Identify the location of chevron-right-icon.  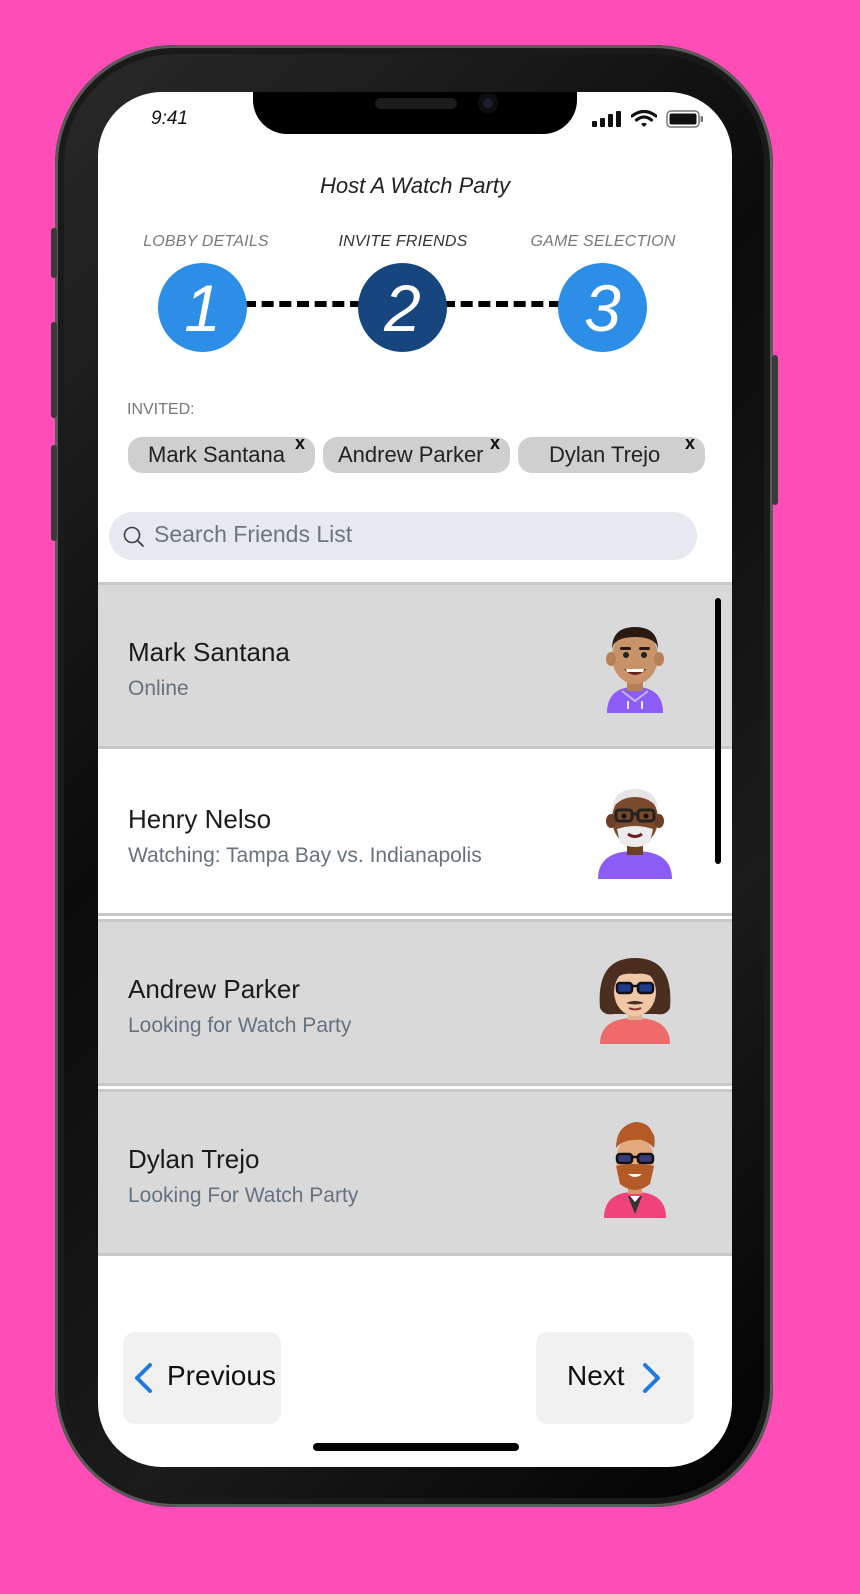
(651, 1378).